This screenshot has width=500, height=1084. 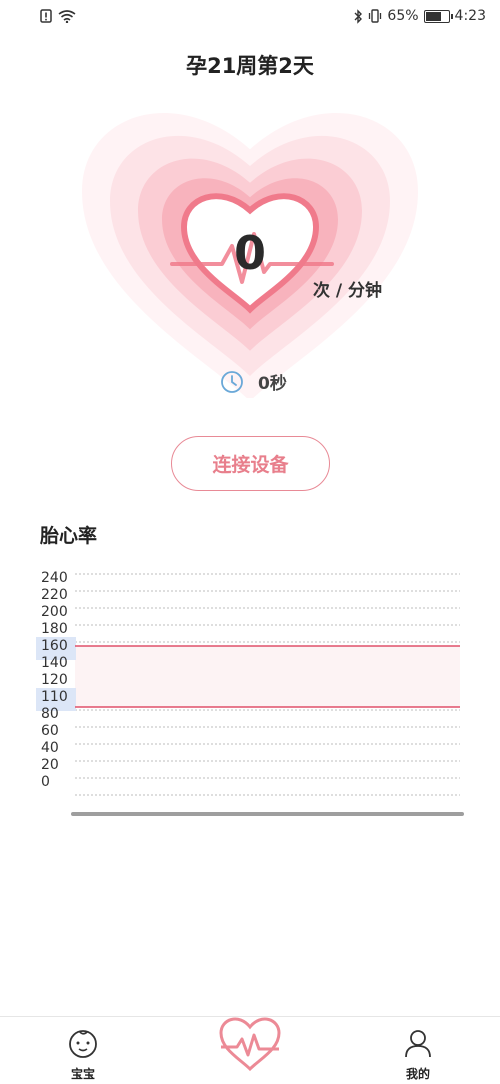 What do you see at coordinates (50, 731) in the screenshot?
I see `y-tick-label: 60` at bounding box center [50, 731].